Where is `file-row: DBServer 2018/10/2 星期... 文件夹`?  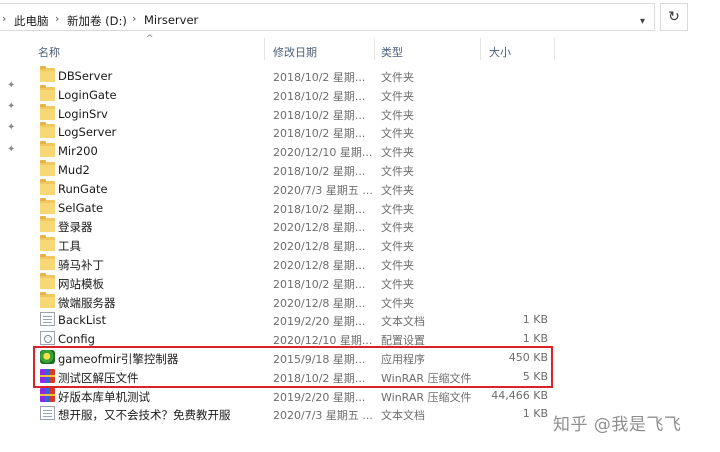
file-row: DBServer 2018/10/2 星期... 文件夹 is located at coordinates (375, 75).